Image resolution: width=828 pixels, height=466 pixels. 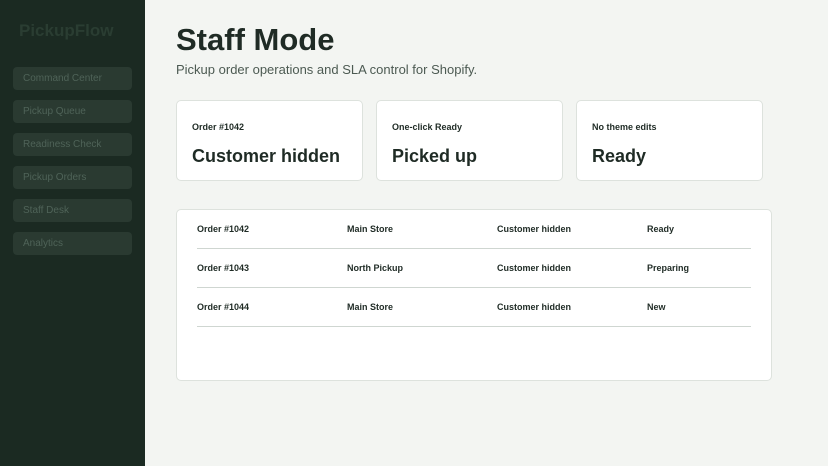 I want to click on pickup-location: North Pickup, so click(x=375, y=268).